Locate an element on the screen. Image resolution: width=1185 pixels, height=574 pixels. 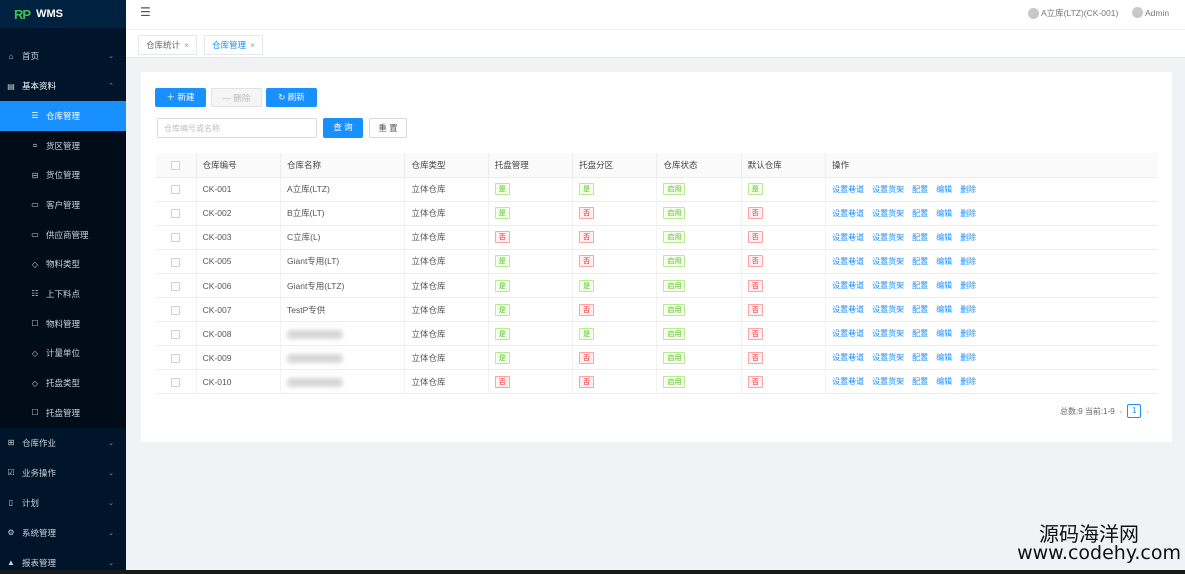
sidebar-subitem: ☰ 仓库管理 is located at coordinates (63, 116).